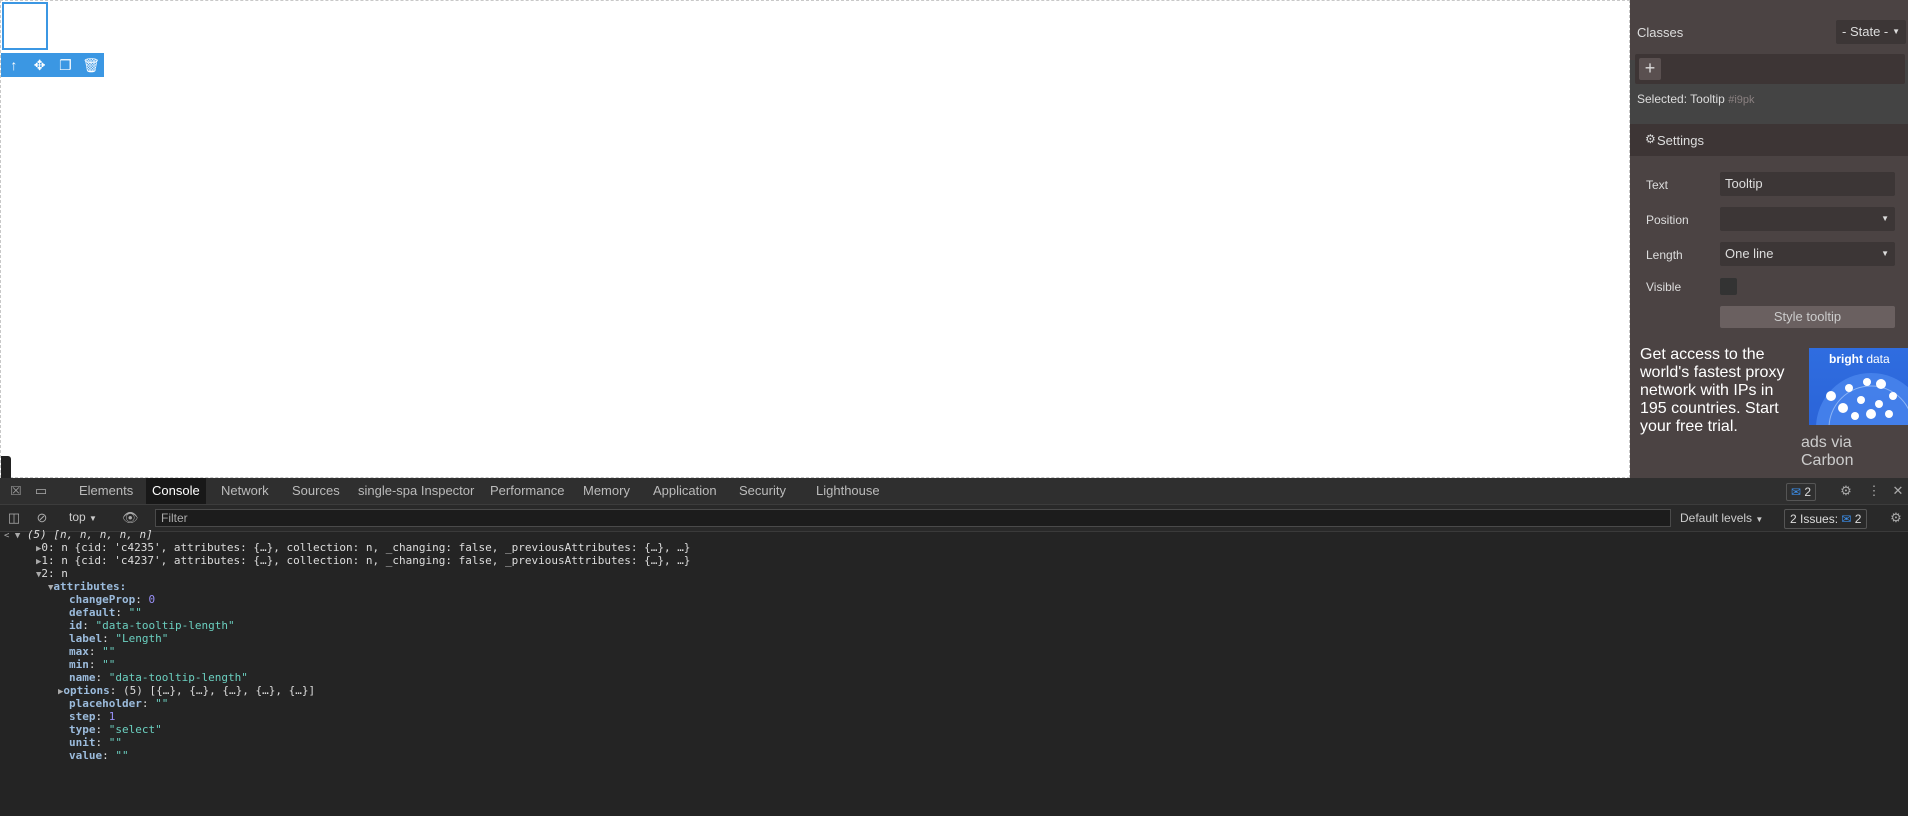 The height and width of the screenshot is (816, 1908). What do you see at coordinates (99, 755) in the screenshot?
I see `attribute-prop-line: value: ""` at bounding box center [99, 755].